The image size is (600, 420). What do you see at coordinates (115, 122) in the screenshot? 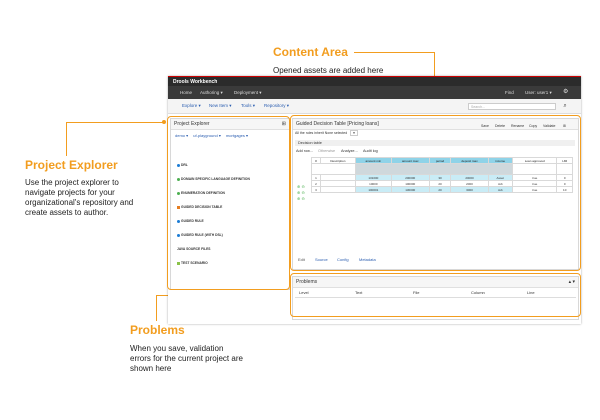
I see `project-explorer-callout-line` at bounding box center [115, 122].